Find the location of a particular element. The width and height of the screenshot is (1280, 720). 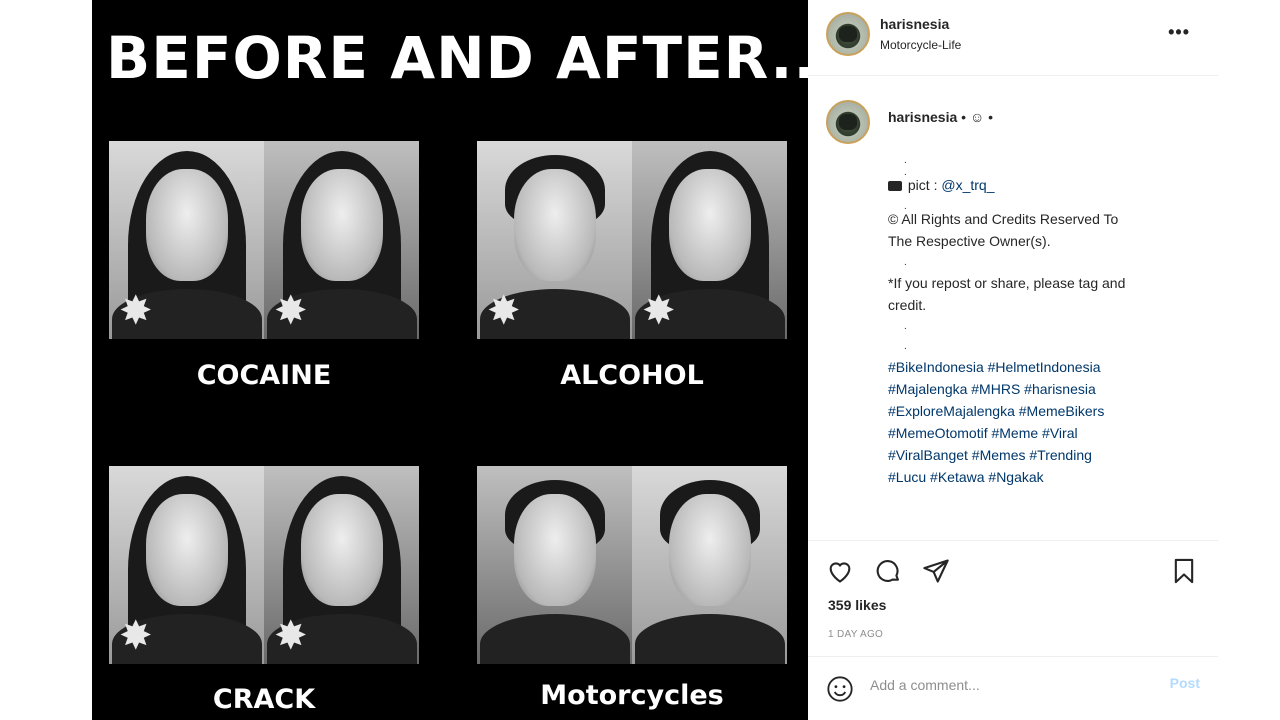

panel-crack: ✸ ✸ is located at coordinates (264, 565).